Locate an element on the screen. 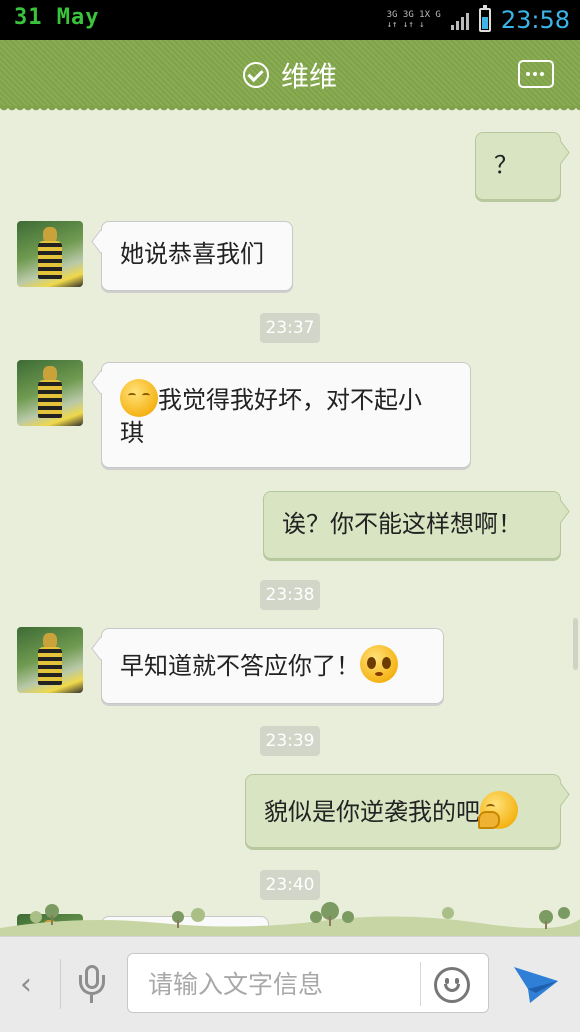 This screenshot has width=580, height=1032. status-icons: 3G 3G 1X G ↓↑ ↓↑ ↓ 23:58 is located at coordinates (478, 20).